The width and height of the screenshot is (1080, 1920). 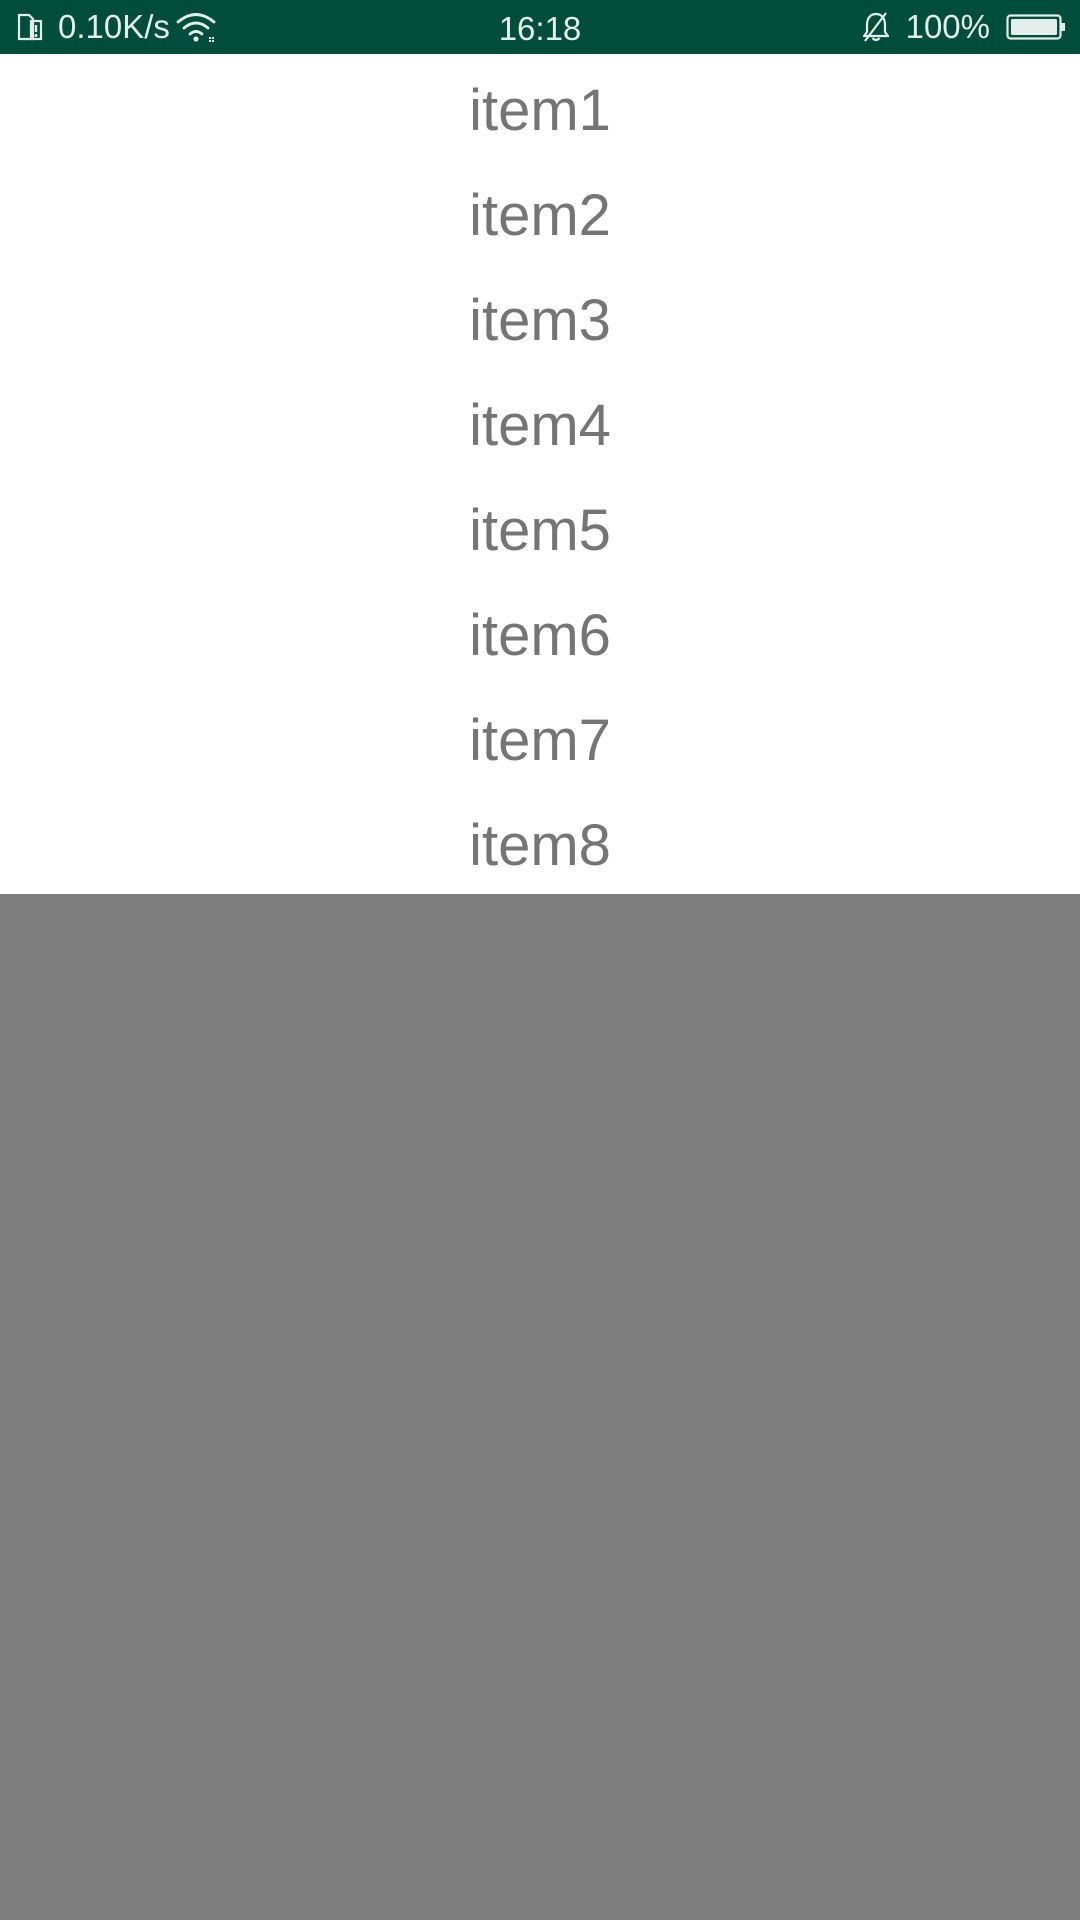 I want to click on list-item: item7, so click(x=540, y=736).